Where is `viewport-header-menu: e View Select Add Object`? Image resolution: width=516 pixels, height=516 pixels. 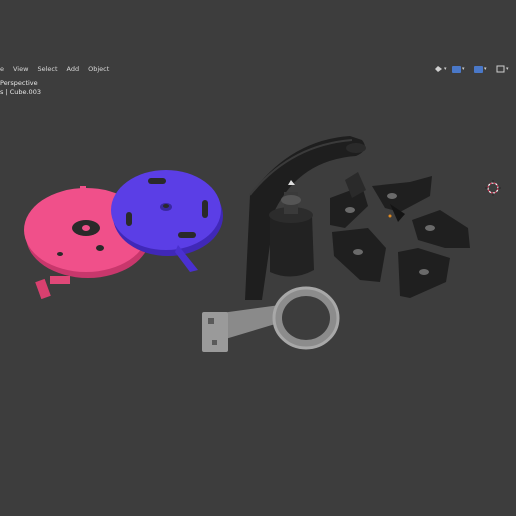 viewport-header-menu: e View Select Add Object is located at coordinates (54, 69).